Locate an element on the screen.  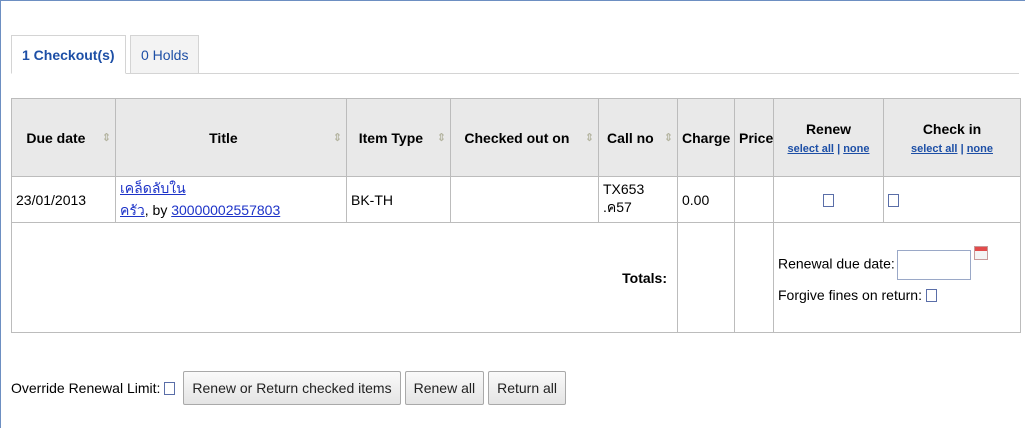
cell-total-price is located at coordinates (754, 277).